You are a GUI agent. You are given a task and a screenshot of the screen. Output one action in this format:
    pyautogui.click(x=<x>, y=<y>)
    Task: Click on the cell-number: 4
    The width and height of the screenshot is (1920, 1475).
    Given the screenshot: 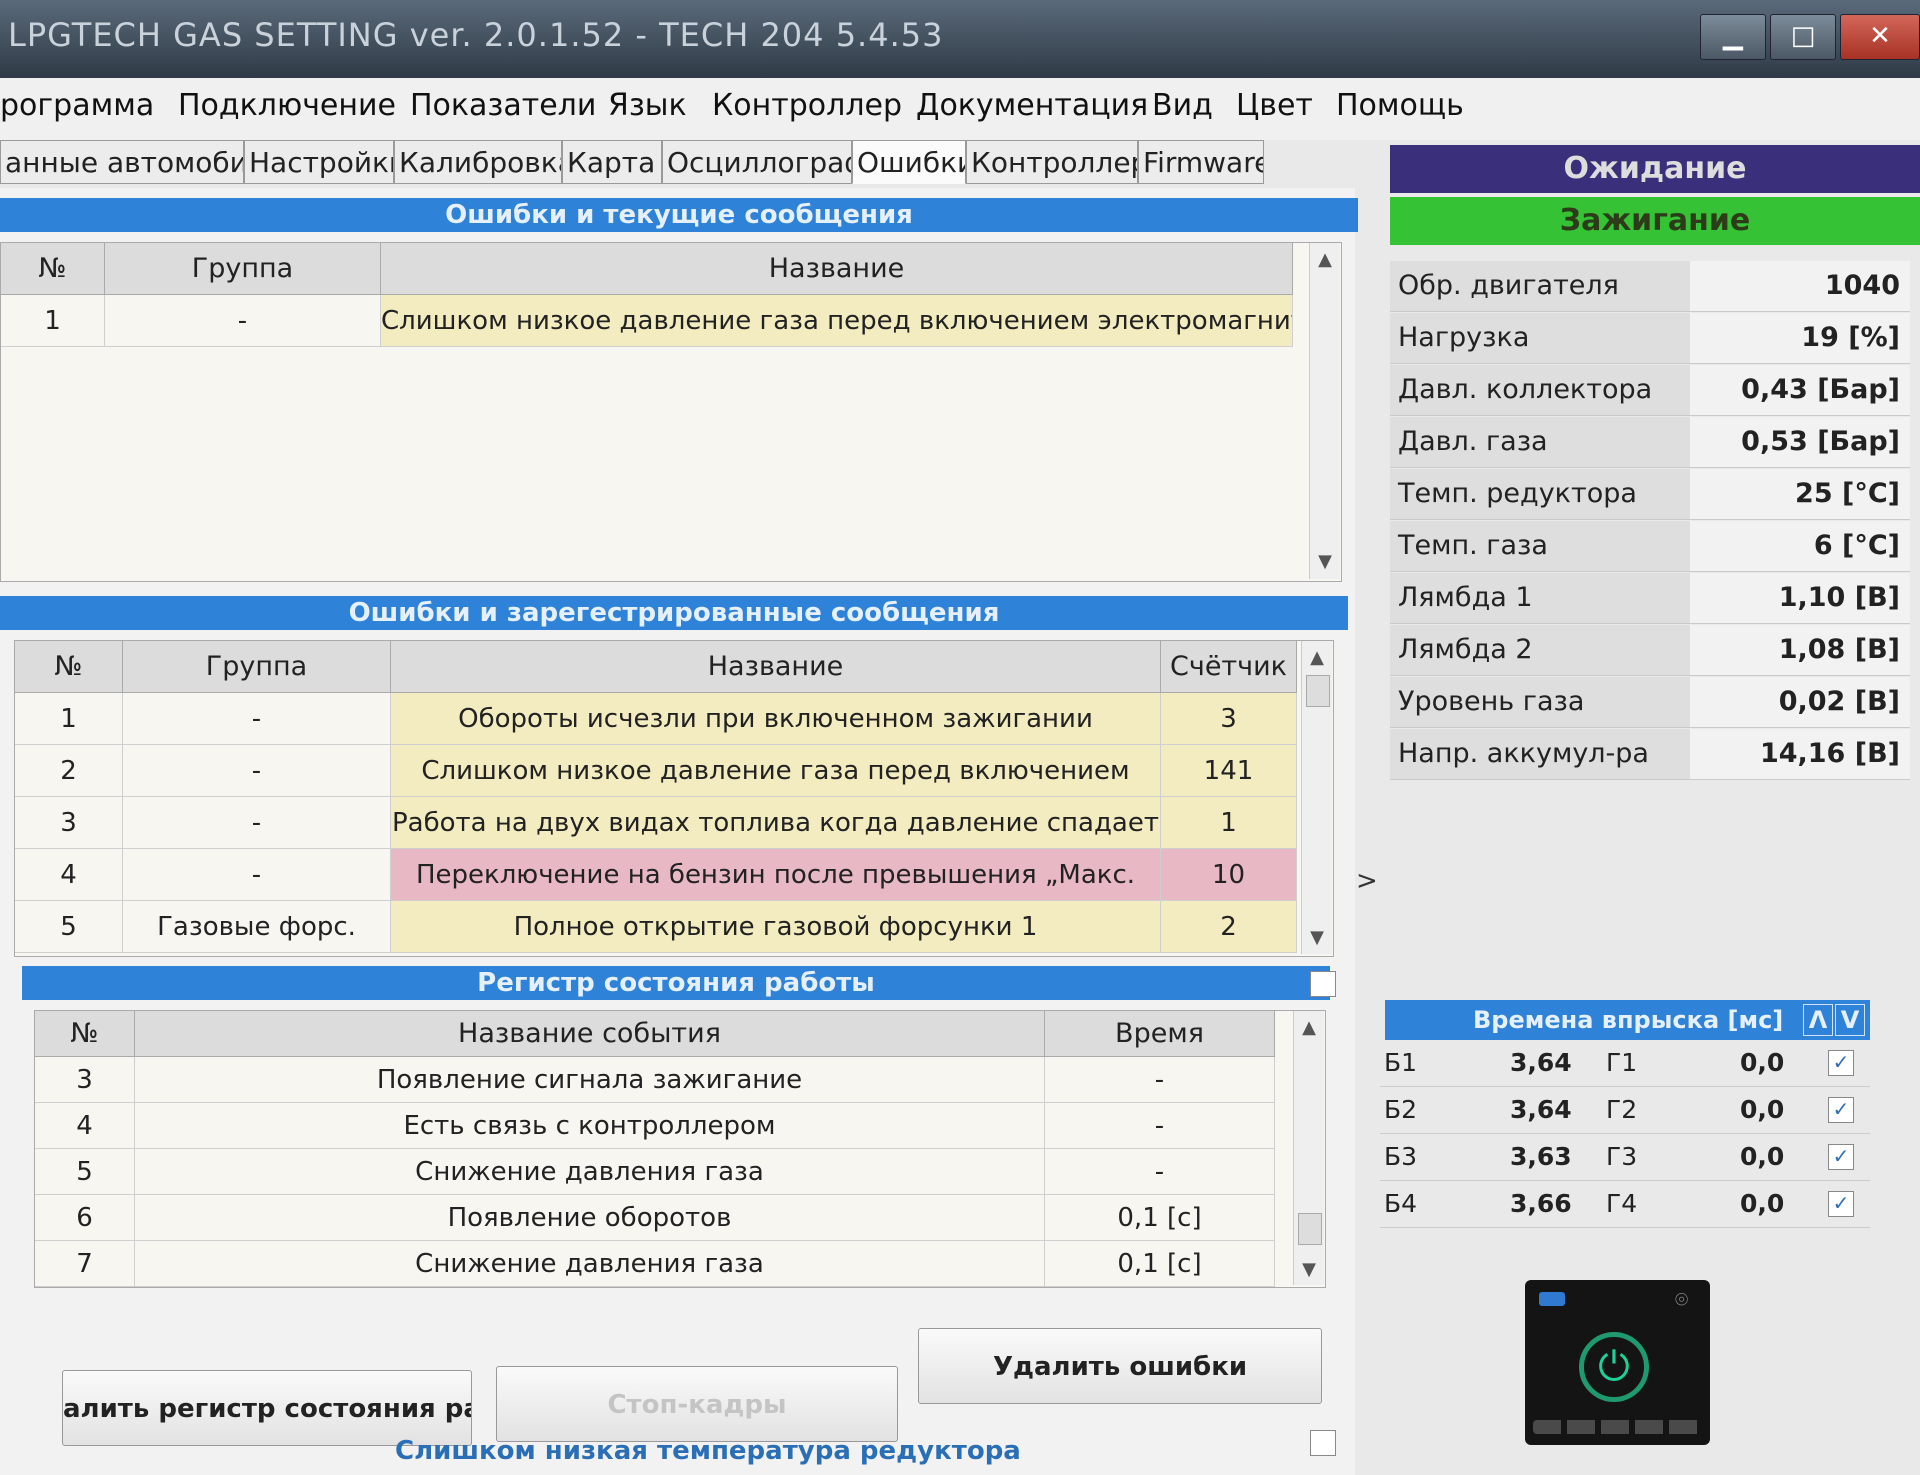 What is the action you would take?
    pyautogui.click(x=85, y=1126)
    